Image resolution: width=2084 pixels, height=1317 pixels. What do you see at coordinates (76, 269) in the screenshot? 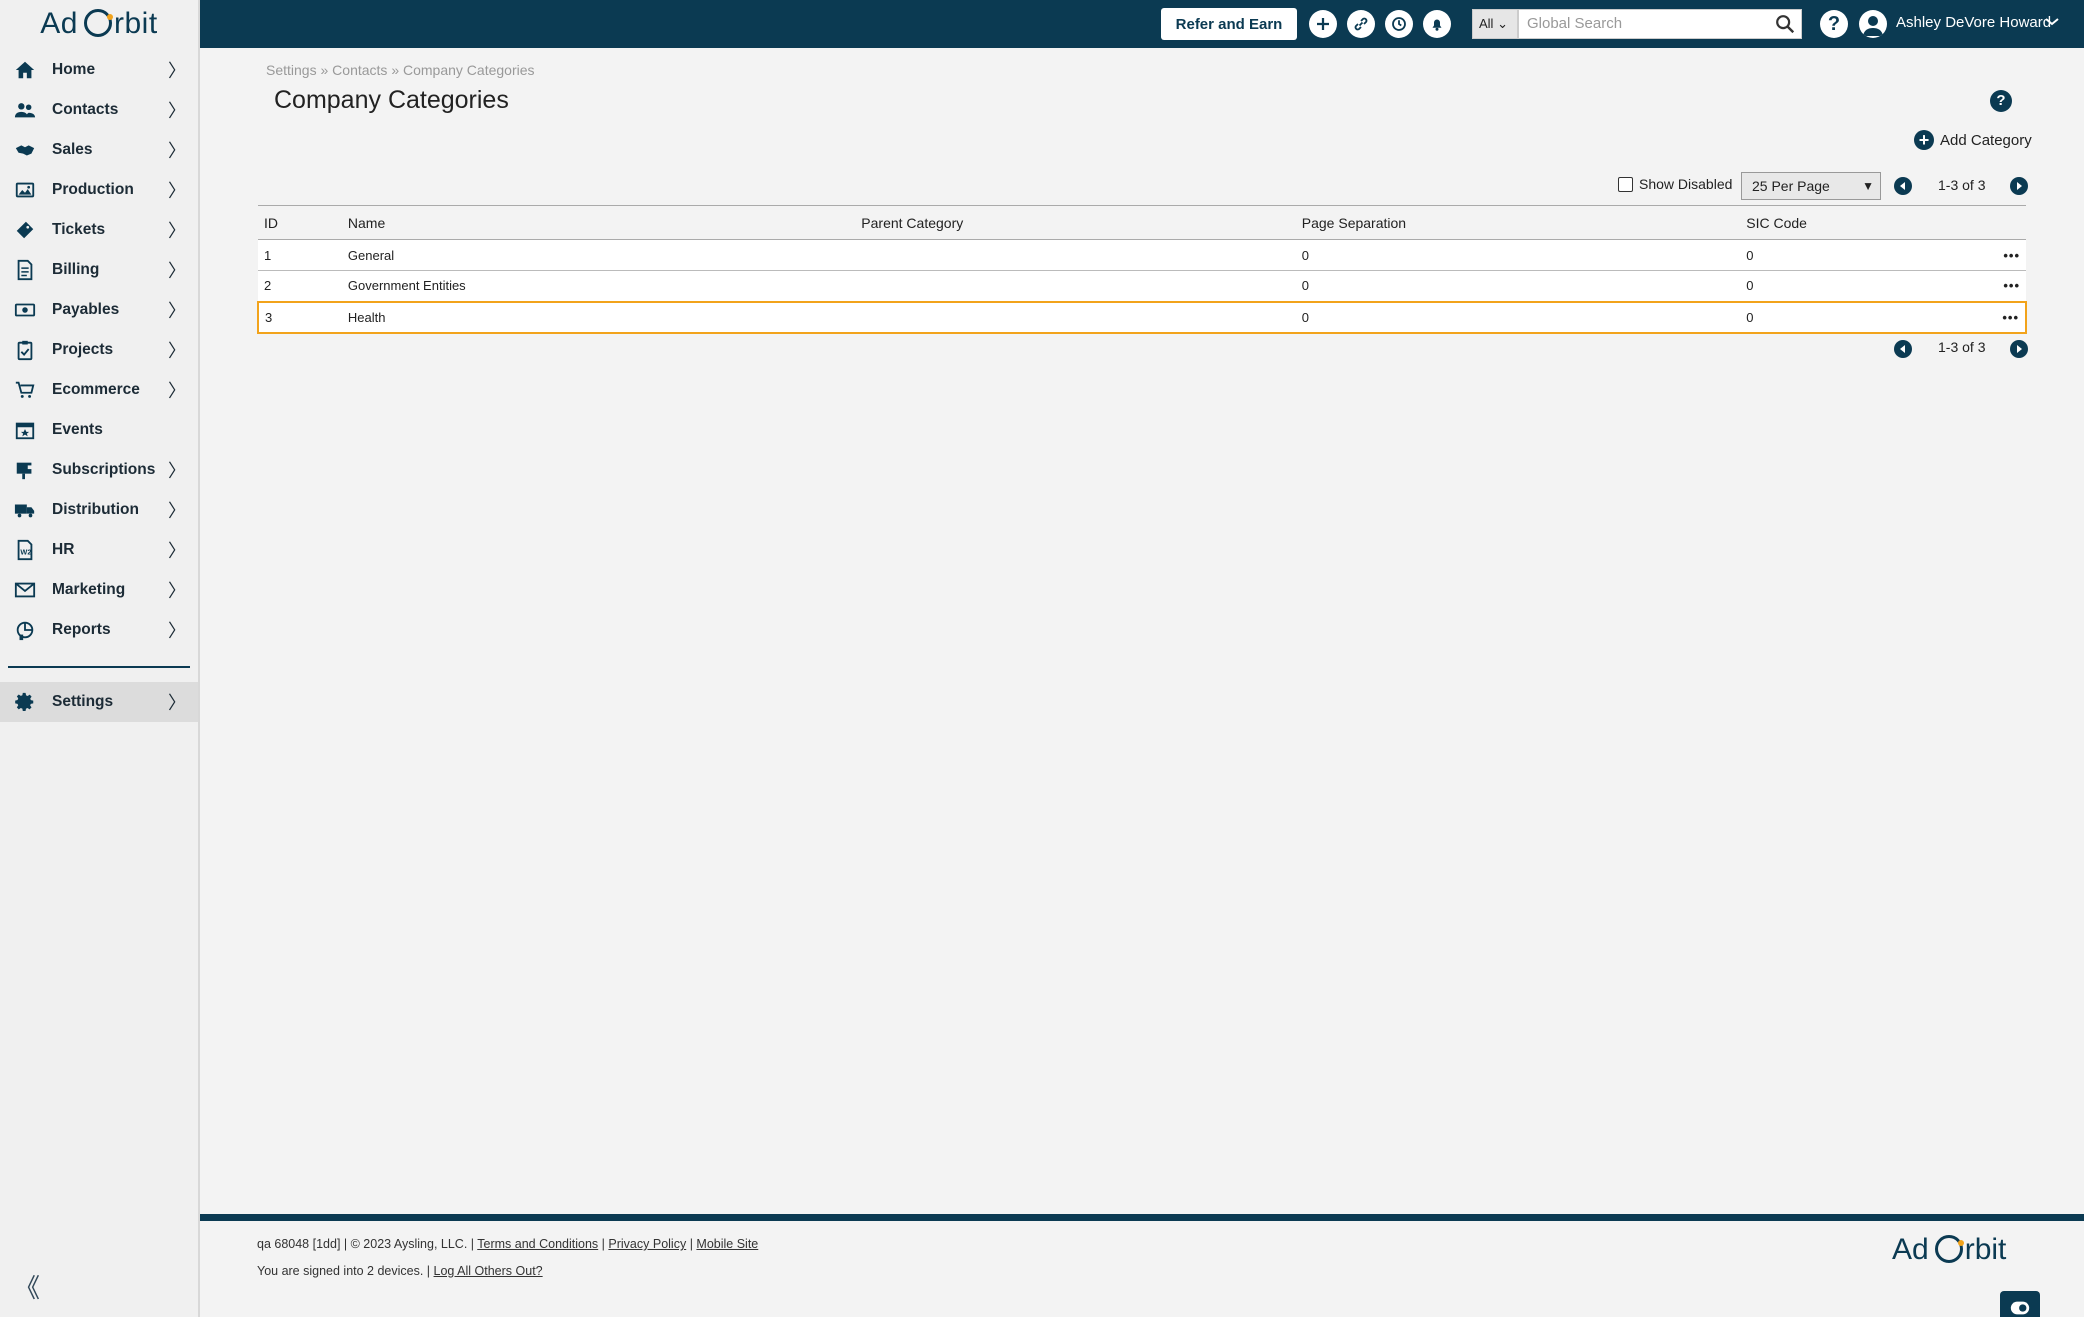
I see `sidebar-item-label: Billing` at bounding box center [76, 269].